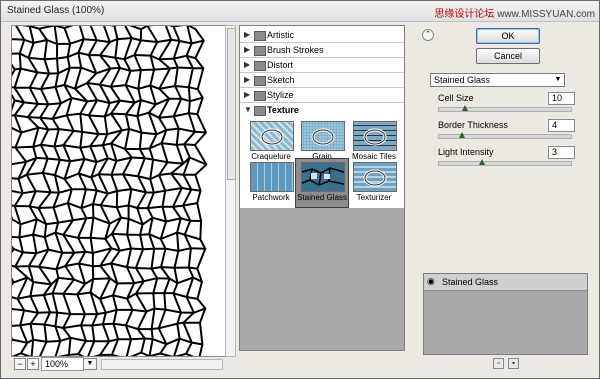 The width and height of the screenshot is (600, 379). What do you see at coordinates (546, 14) in the screenshot?
I see `watermark-site: www.MISSYUAN.com` at bounding box center [546, 14].